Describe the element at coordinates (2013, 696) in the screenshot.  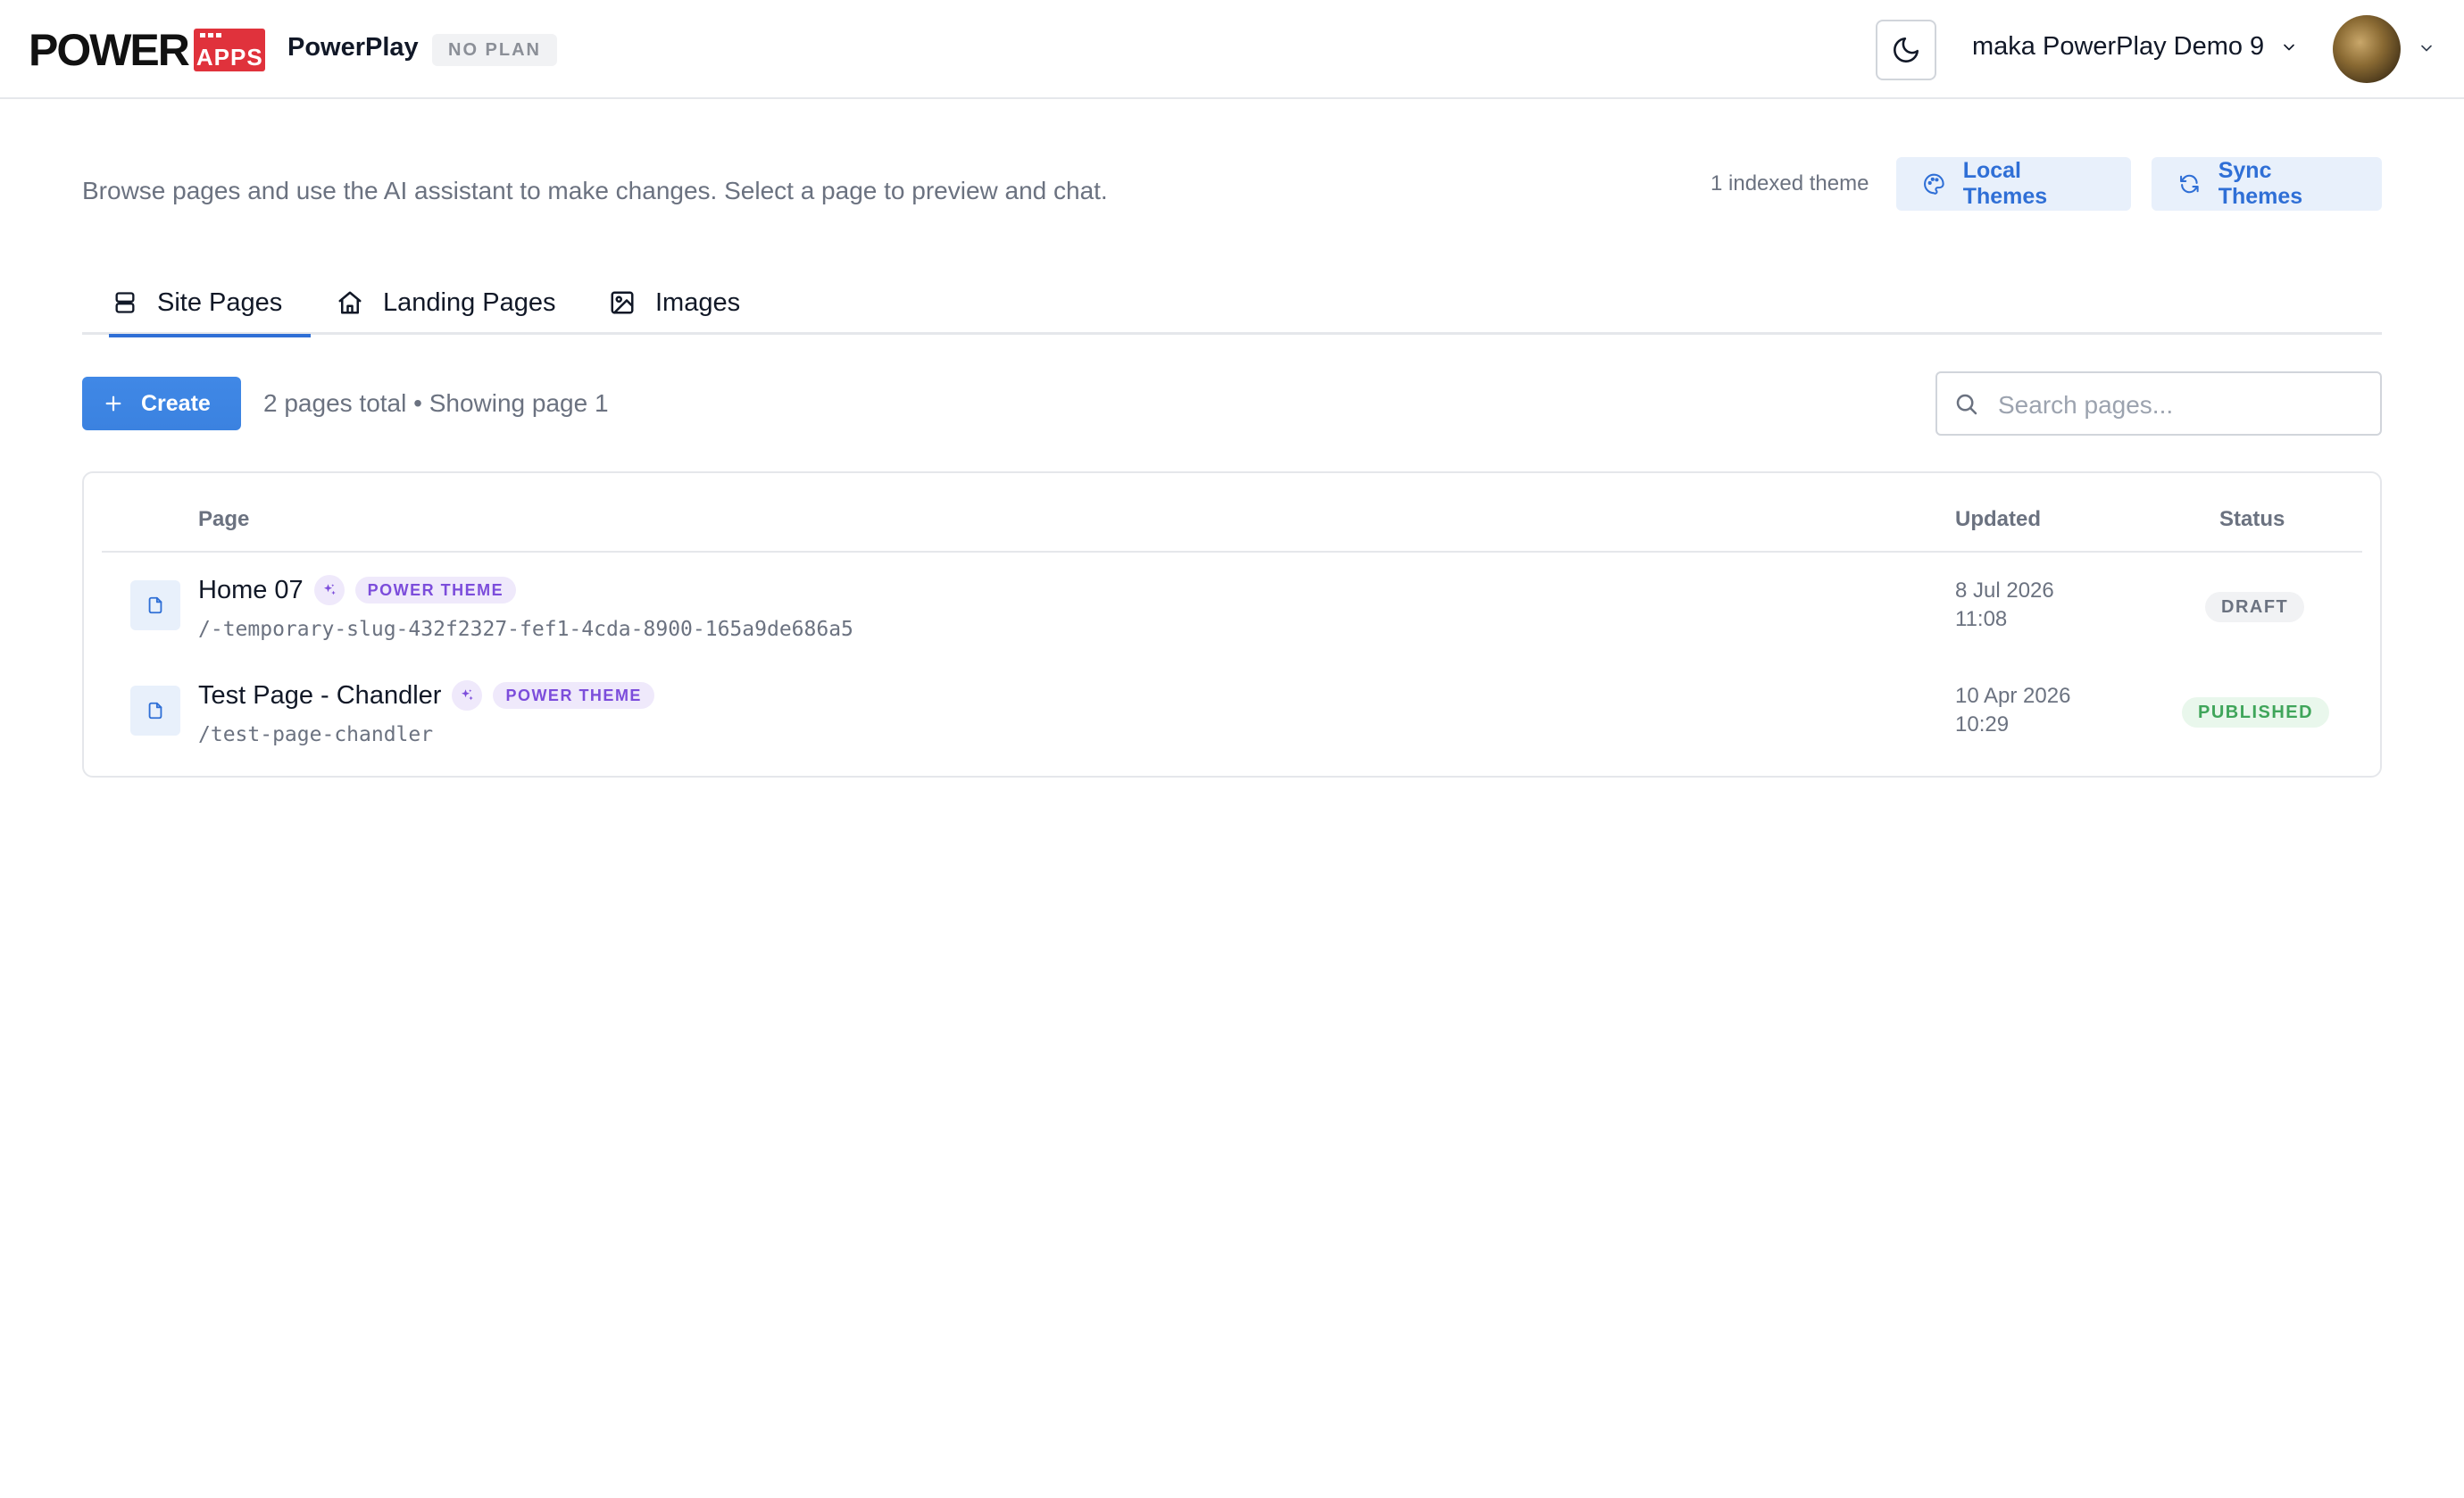
I see `updated-date: 10 Apr 2026` at that location.